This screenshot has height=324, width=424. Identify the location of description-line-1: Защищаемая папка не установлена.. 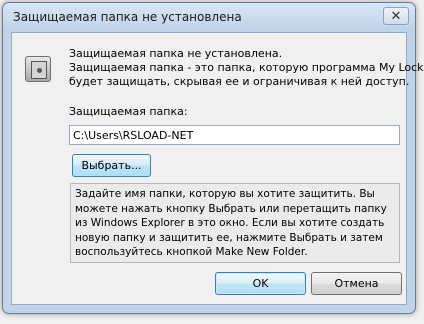
(176, 53).